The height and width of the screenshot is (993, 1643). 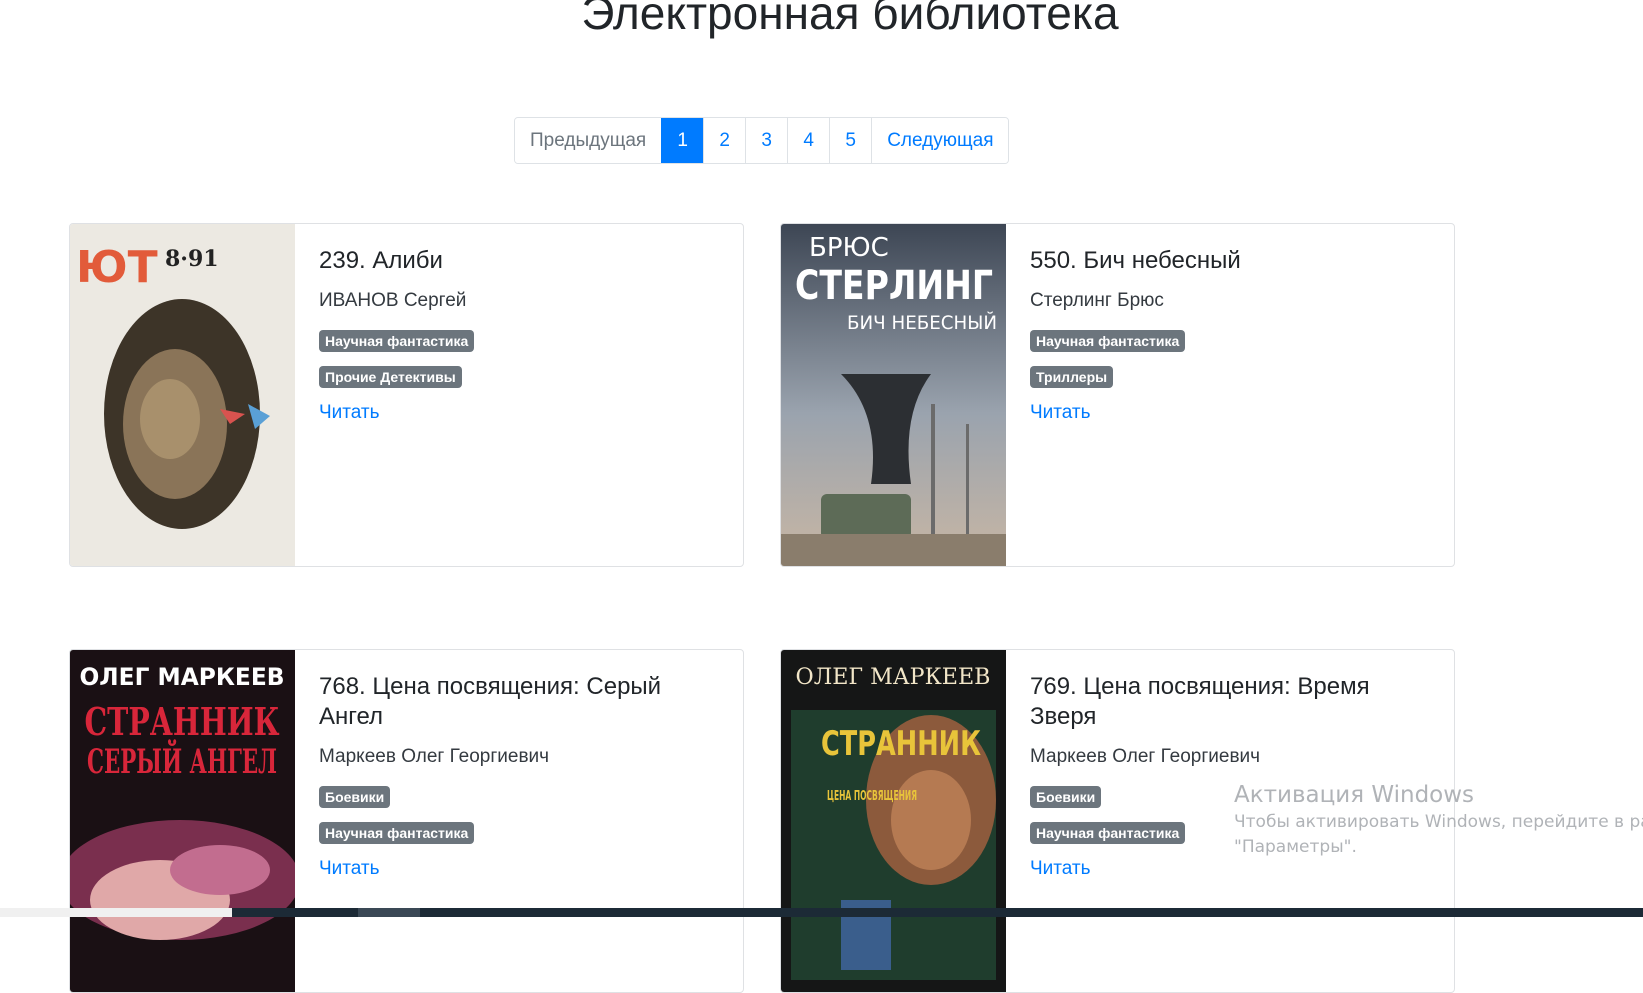 What do you see at coordinates (192, 259) in the screenshot?
I see `cover-issue-text: 8·91` at bounding box center [192, 259].